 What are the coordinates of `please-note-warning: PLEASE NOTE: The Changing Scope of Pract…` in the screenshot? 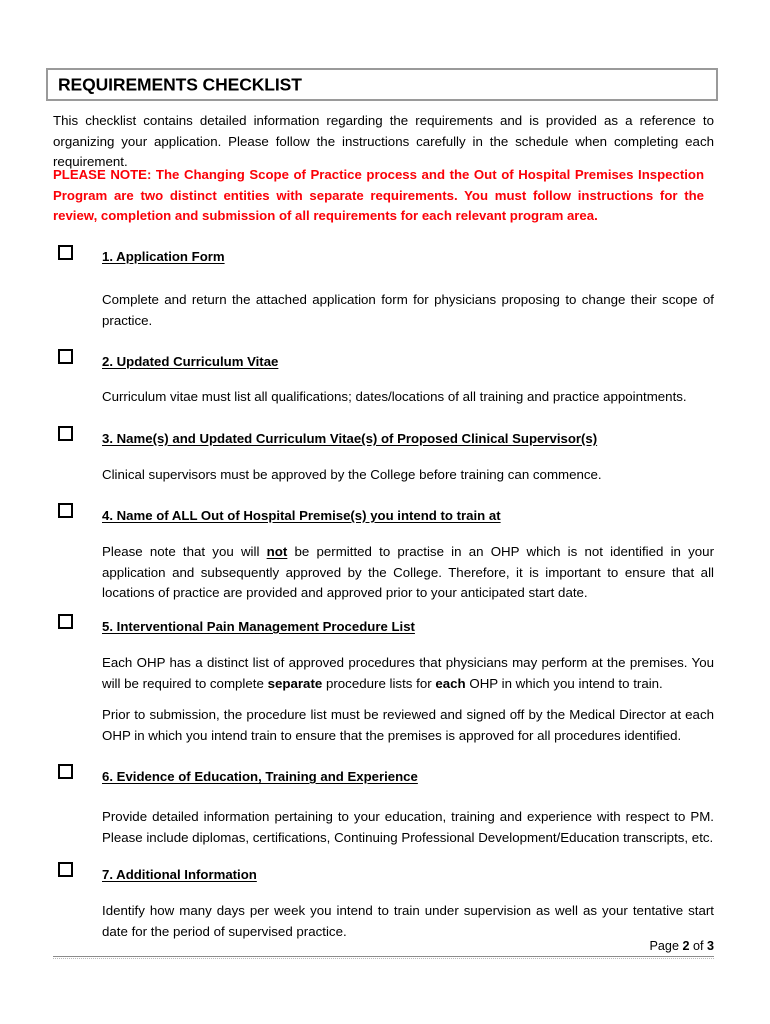 It's located at (378, 195).